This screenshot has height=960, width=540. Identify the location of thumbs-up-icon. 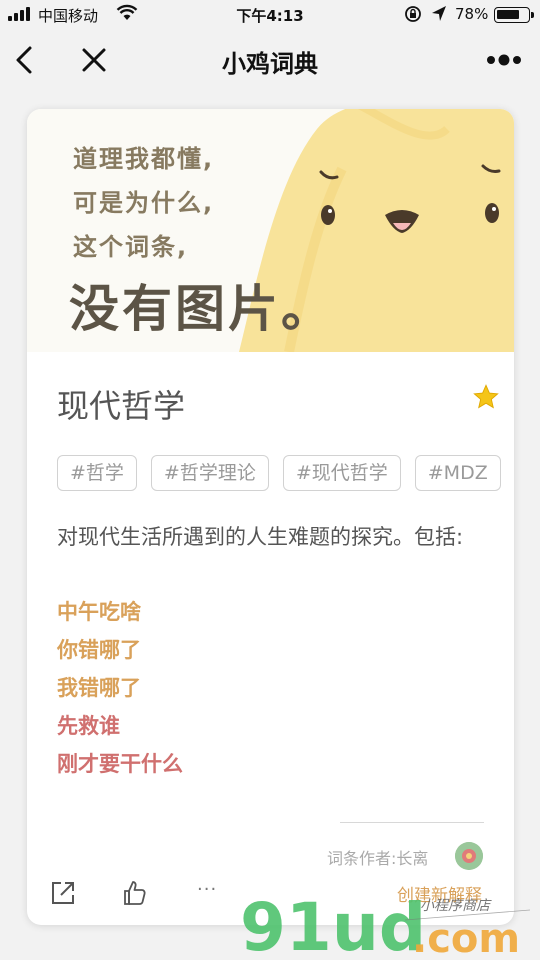
(135, 893).